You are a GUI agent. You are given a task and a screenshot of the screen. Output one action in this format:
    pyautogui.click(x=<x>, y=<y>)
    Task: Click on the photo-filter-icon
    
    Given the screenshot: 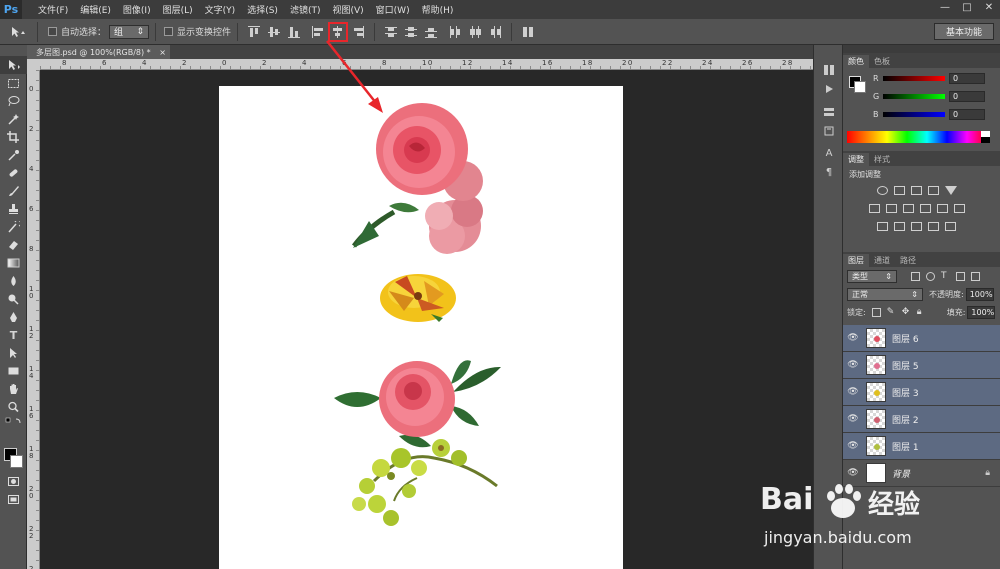 What is the action you would take?
    pyautogui.click(x=925, y=208)
    